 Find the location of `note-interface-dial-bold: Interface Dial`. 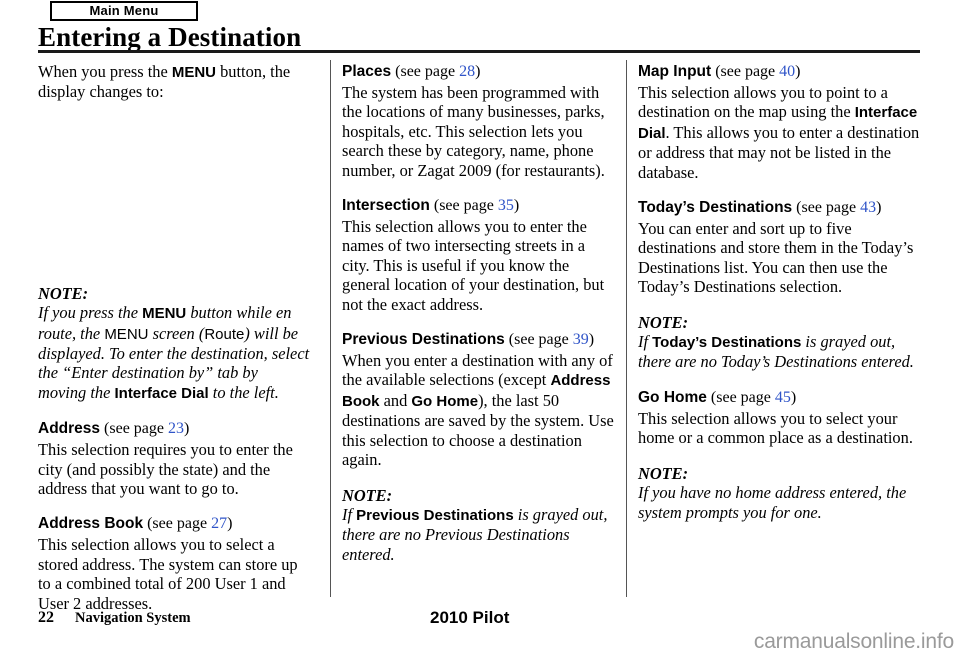

note-interface-dial-bold: Interface Dial is located at coordinates (161, 393).